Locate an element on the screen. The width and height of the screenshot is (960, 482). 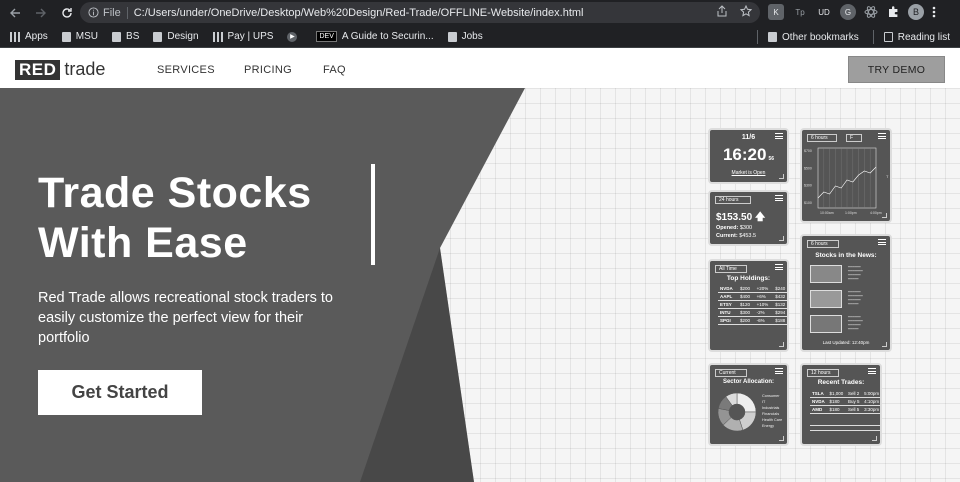
puzzle-extensions-icon is located at coordinates (893, 12).